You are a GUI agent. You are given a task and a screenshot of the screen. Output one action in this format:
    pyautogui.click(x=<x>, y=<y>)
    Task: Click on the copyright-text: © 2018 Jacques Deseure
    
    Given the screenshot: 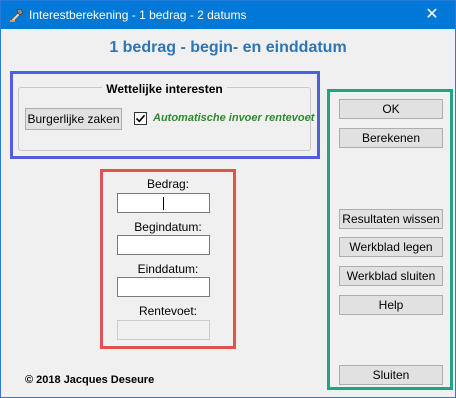 What is the action you would take?
    pyautogui.click(x=90, y=380)
    